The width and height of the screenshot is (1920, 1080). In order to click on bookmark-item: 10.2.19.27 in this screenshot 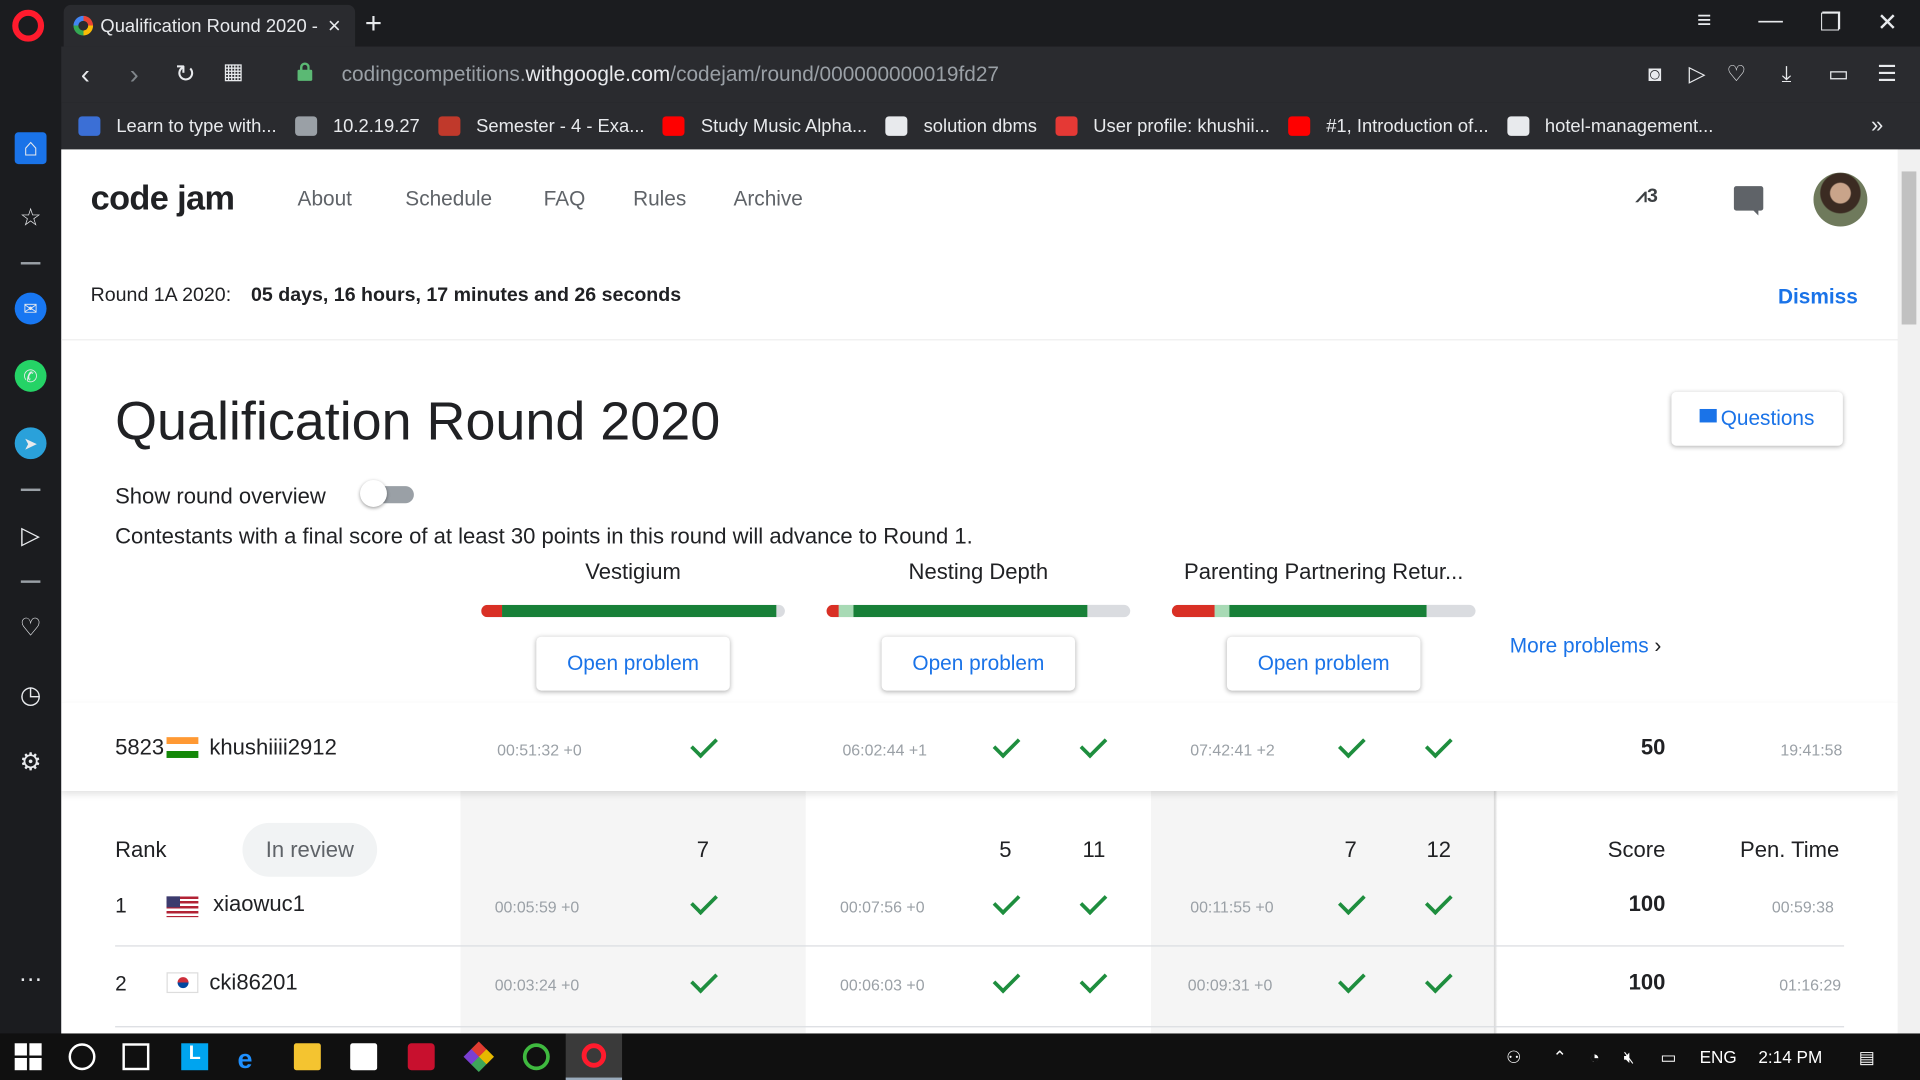, I will do `click(357, 126)`.